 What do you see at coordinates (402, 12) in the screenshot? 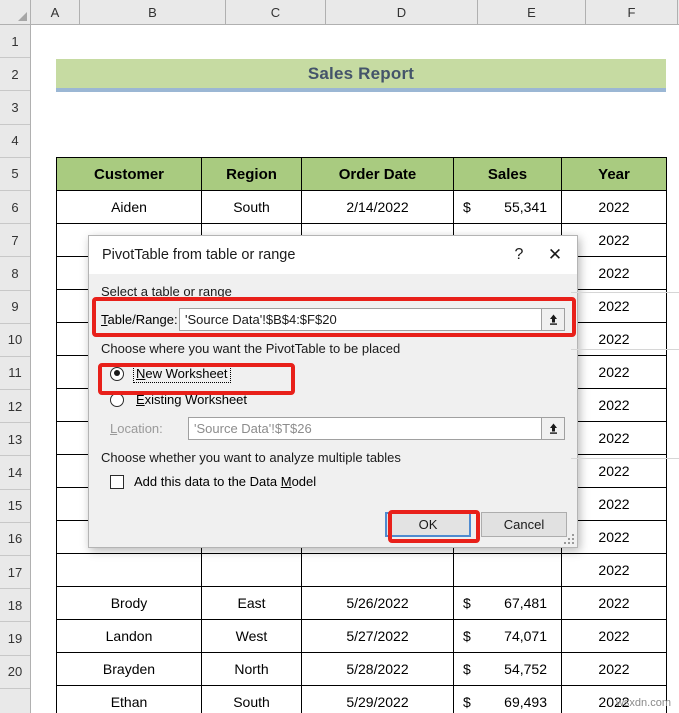
I see `column-header-d: D` at bounding box center [402, 12].